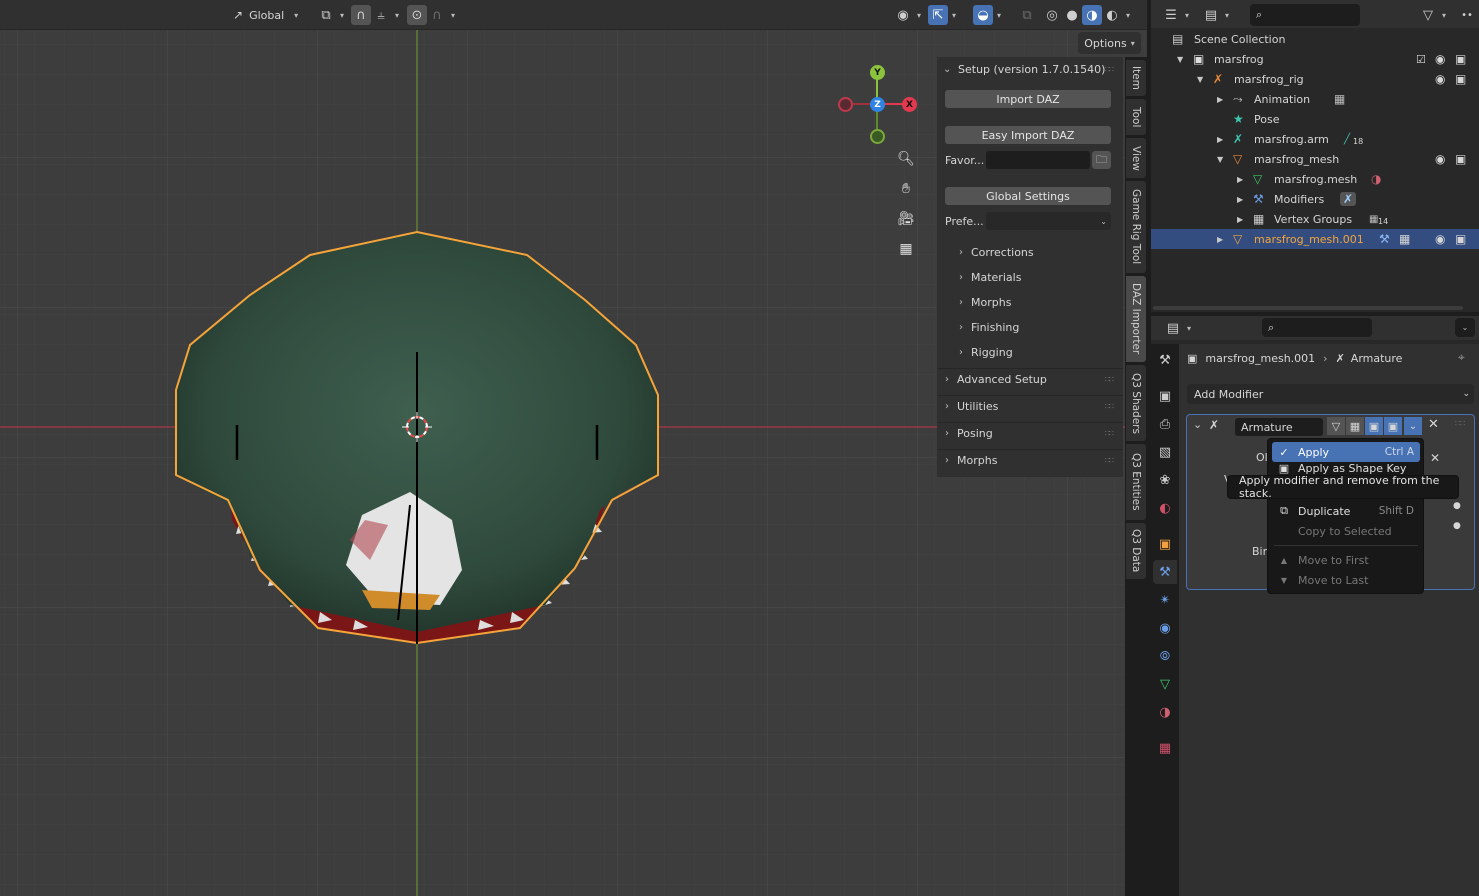 Image resolution: width=1479 pixels, height=896 pixels. What do you see at coordinates (1305, 15) in the screenshot?
I see `outliner-search-input: ⌕` at bounding box center [1305, 15].